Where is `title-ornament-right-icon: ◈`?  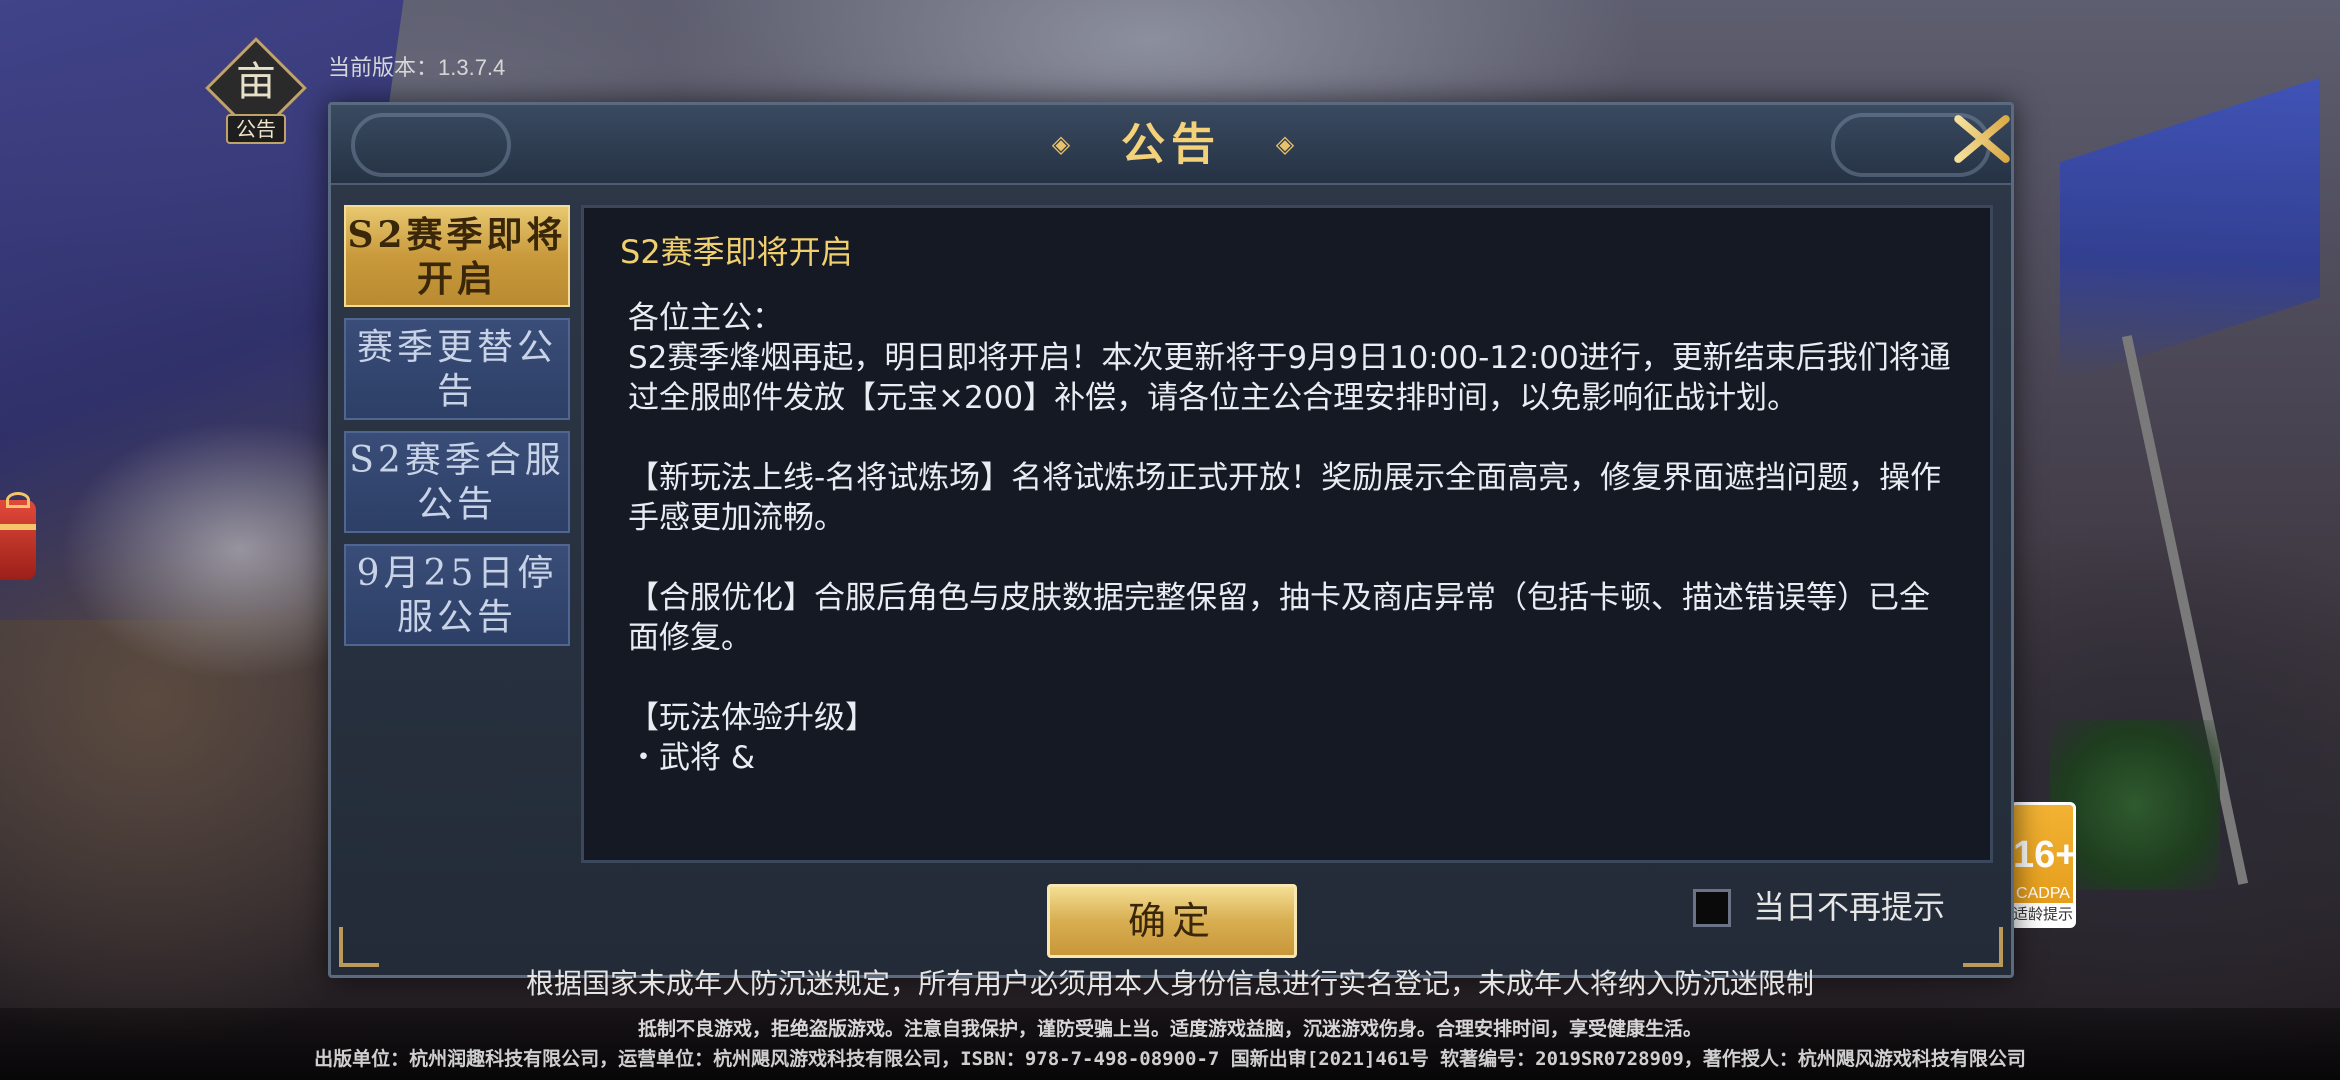 title-ornament-right-icon: ◈ is located at coordinates (1285, 144).